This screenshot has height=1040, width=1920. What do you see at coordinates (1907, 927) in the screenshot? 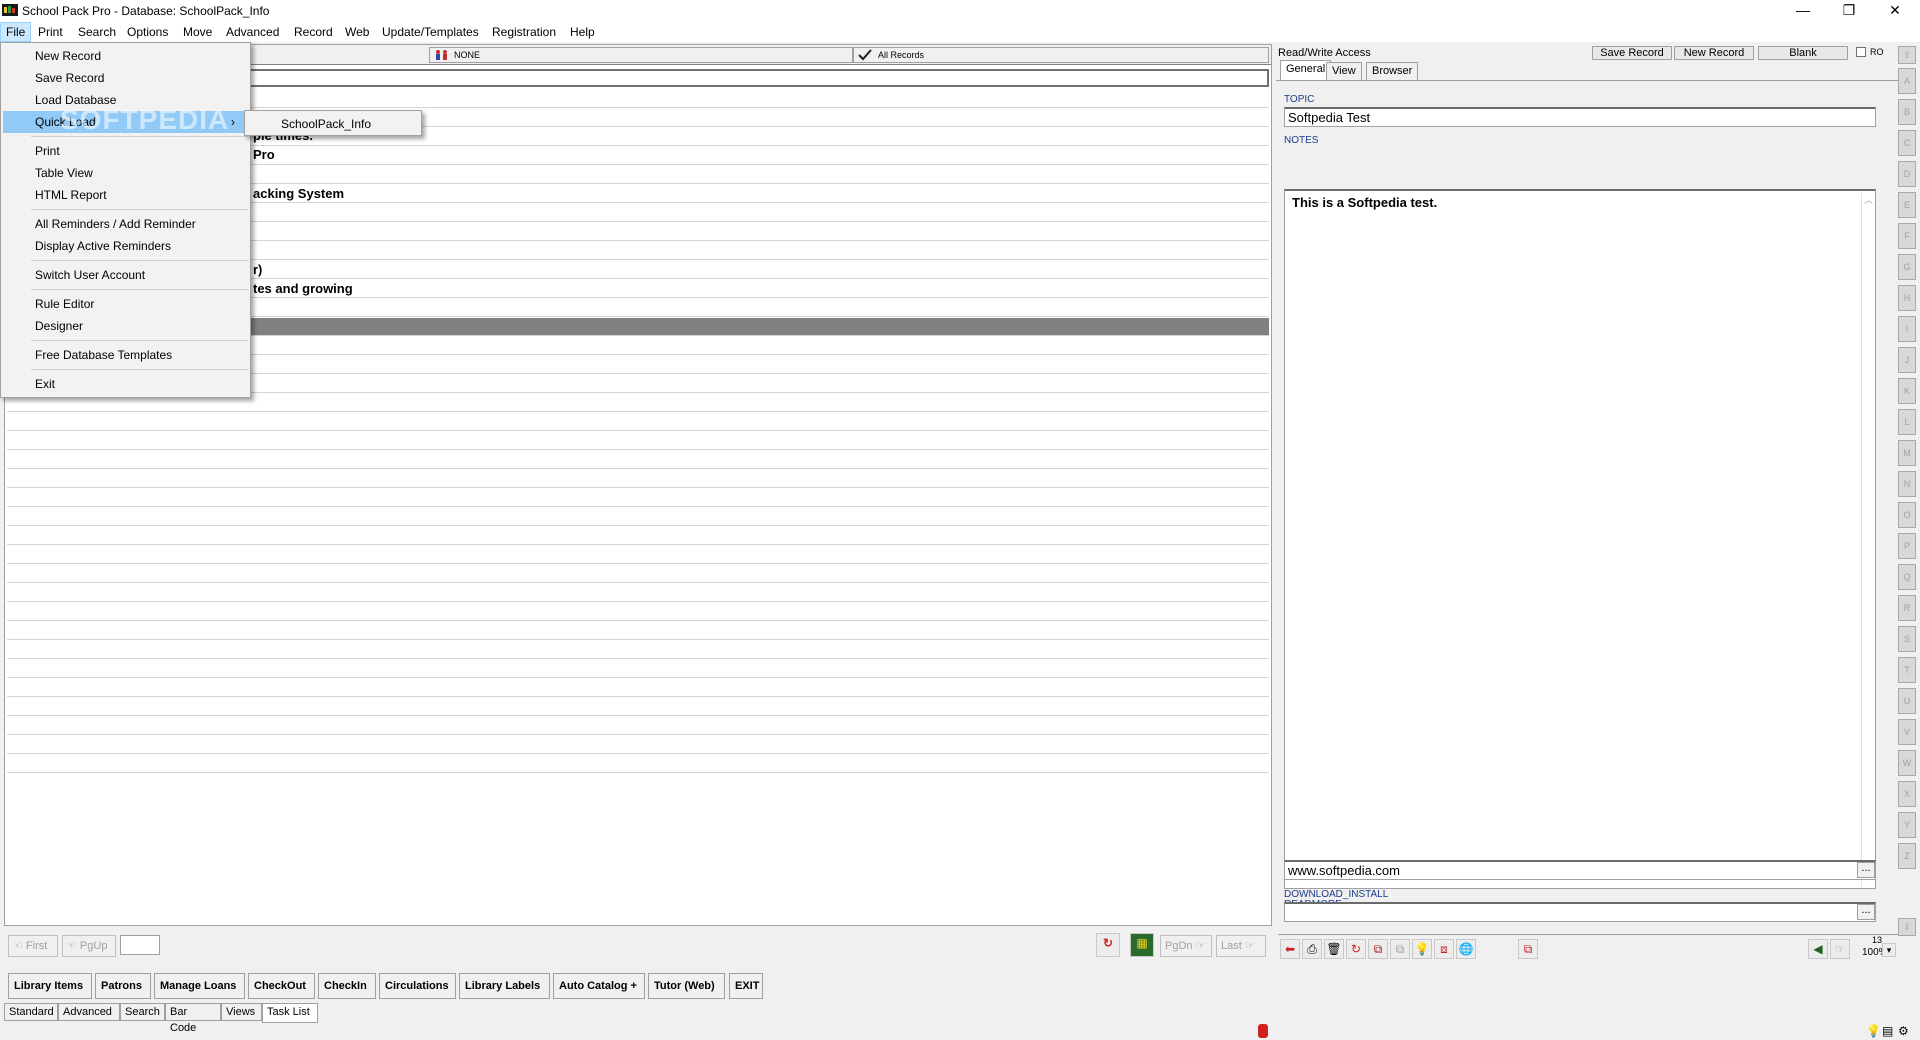
I see `alpha-scroll-down-icon: ⇩` at bounding box center [1907, 927].